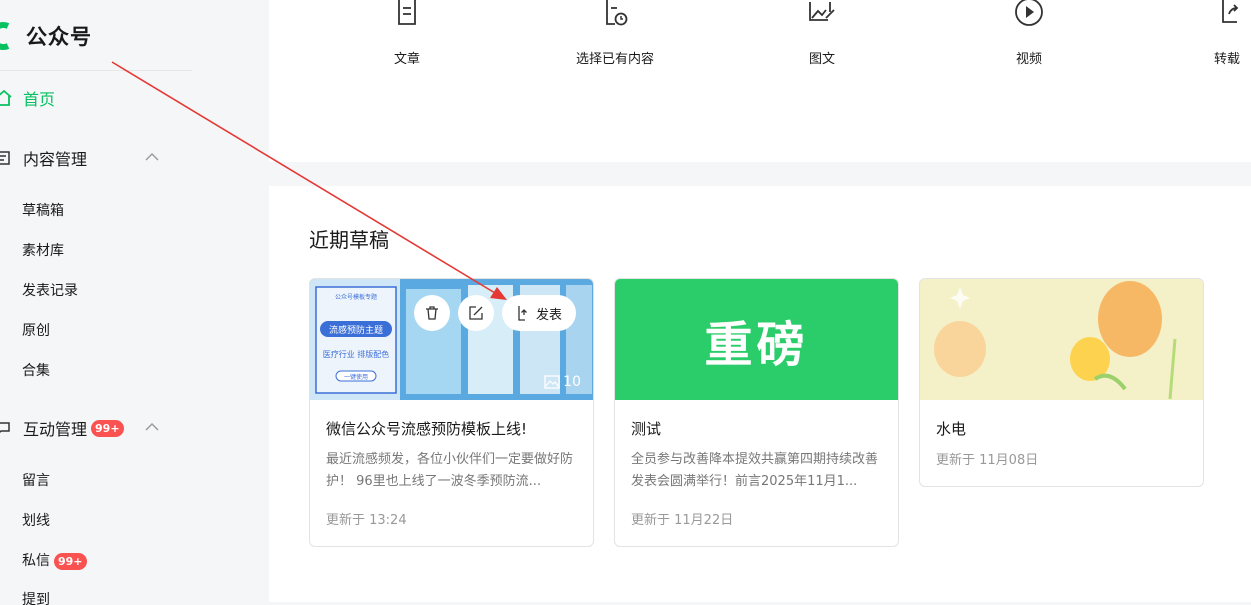  What do you see at coordinates (617, 13) in the screenshot?
I see `document-clock-icon` at bounding box center [617, 13].